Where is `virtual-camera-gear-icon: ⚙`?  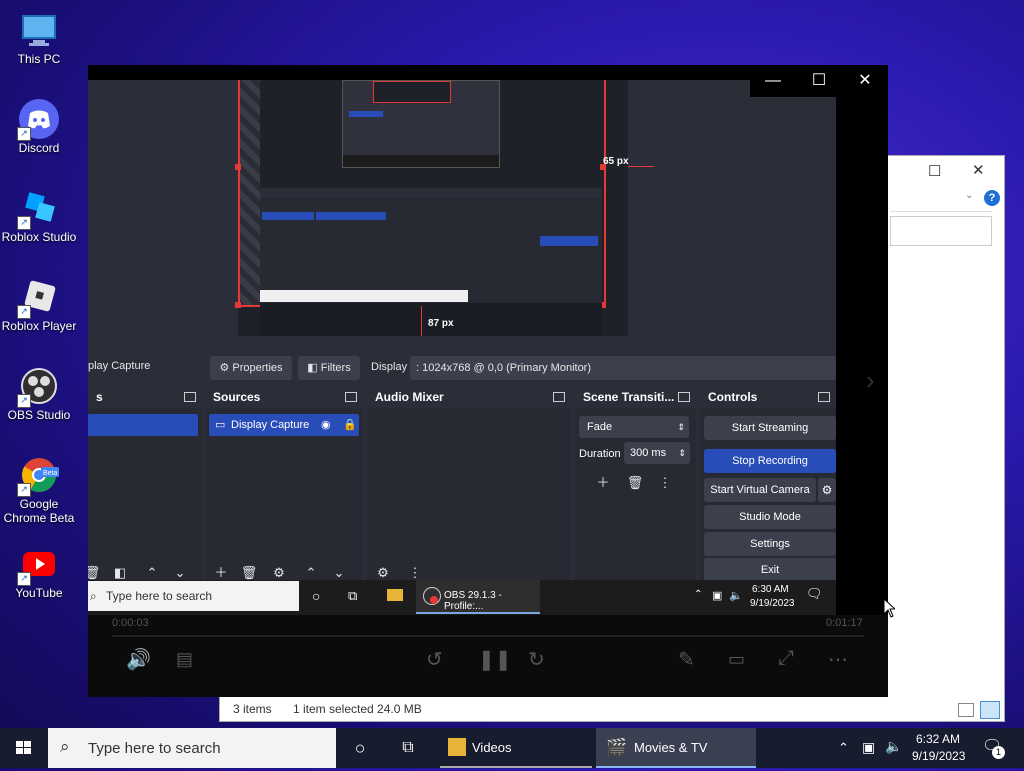
virtual-camera-gear-icon: ⚙ is located at coordinates (827, 490).